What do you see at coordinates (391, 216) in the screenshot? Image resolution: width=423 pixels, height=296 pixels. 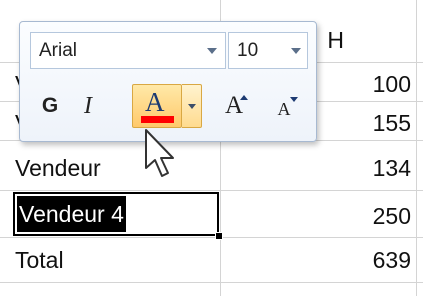 I see `cell-value: 250` at bounding box center [391, 216].